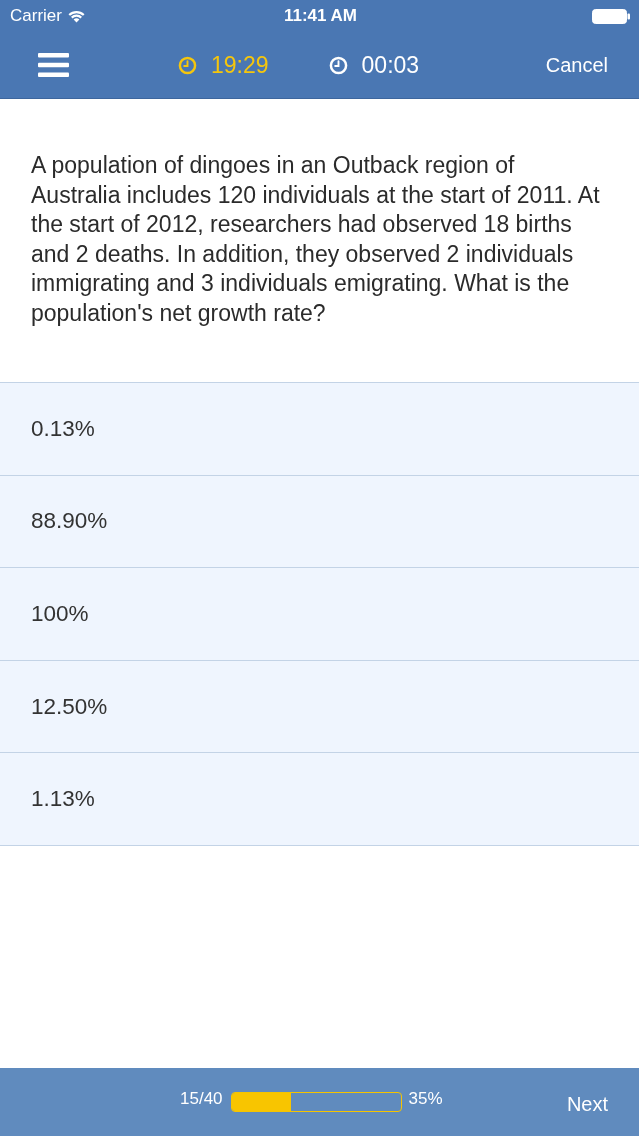  I want to click on answer-option: 12.50%, so click(319, 707).